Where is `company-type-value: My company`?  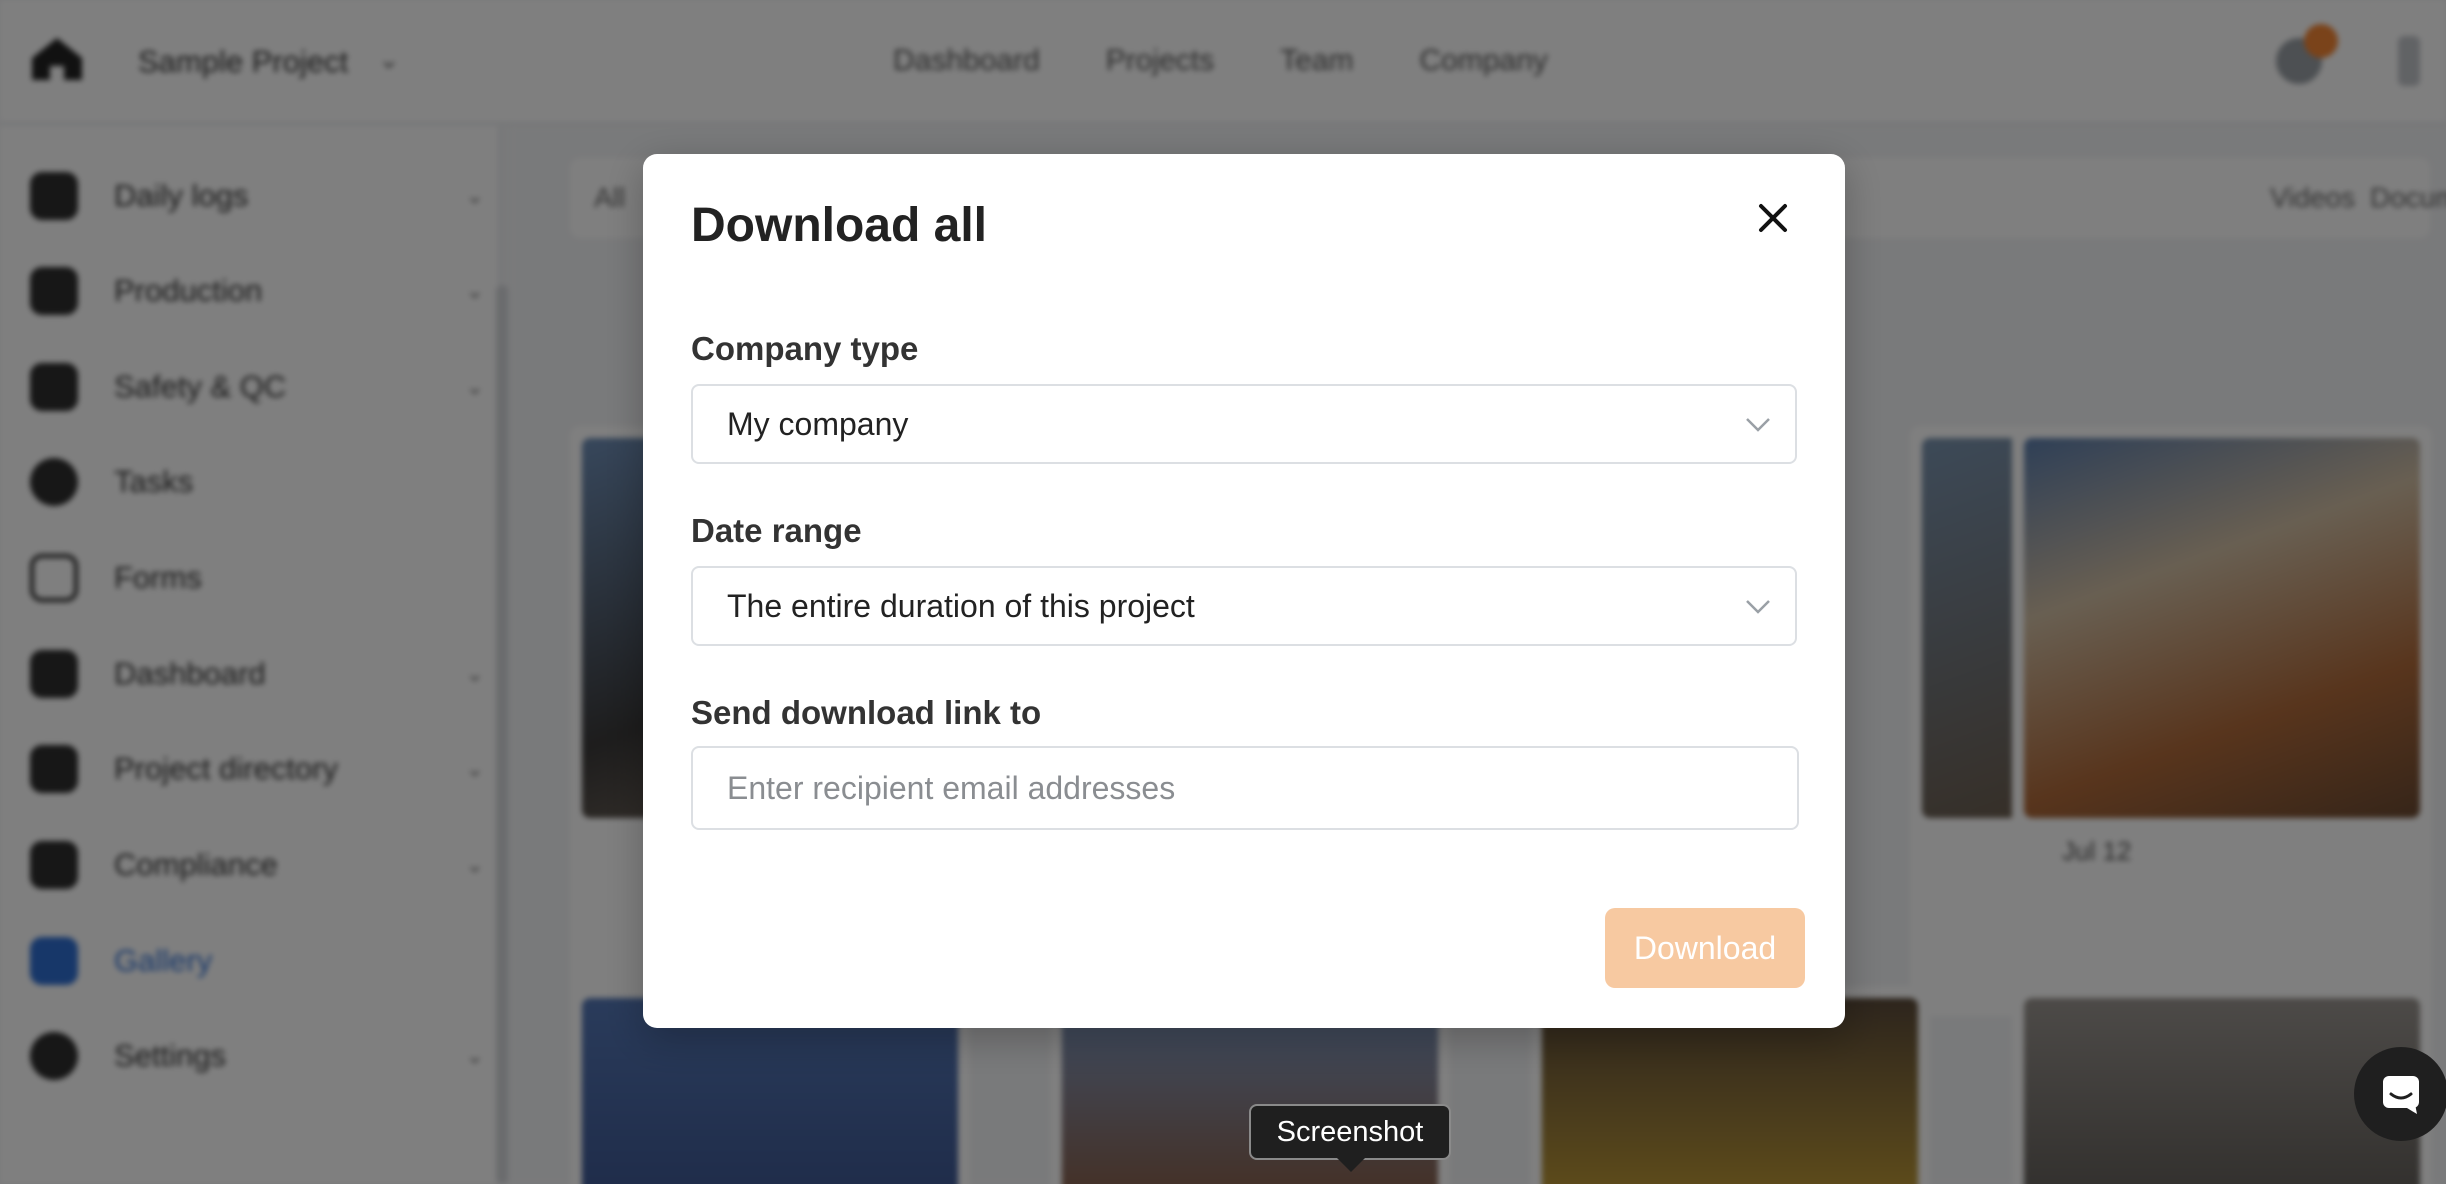
company-type-value: My company is located at coordinates (818, 423).